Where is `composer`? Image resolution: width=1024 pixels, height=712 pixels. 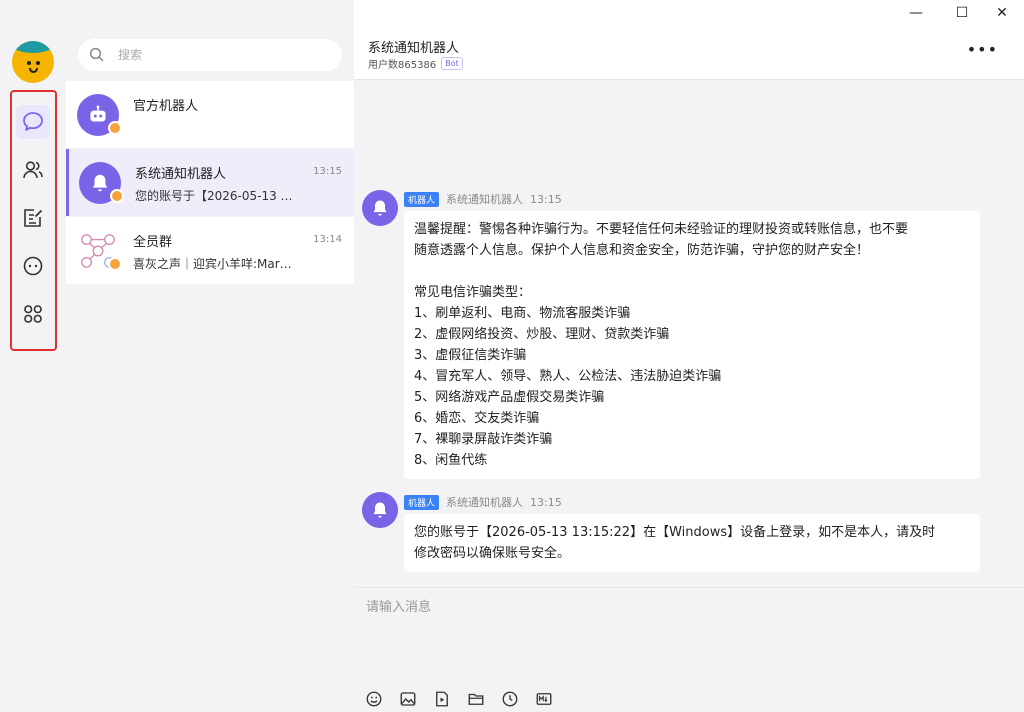
composer is located at coordinates (689, 649).